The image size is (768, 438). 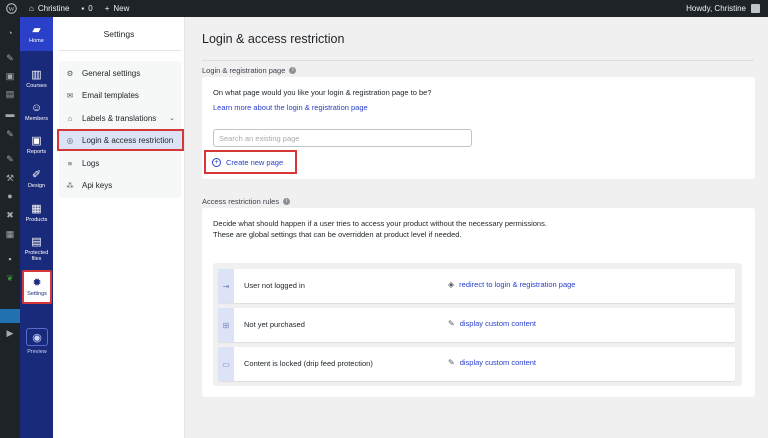 I want to click on settings-nav-item-email-templates: ✉ Email templates, so click(x=120, y=95).